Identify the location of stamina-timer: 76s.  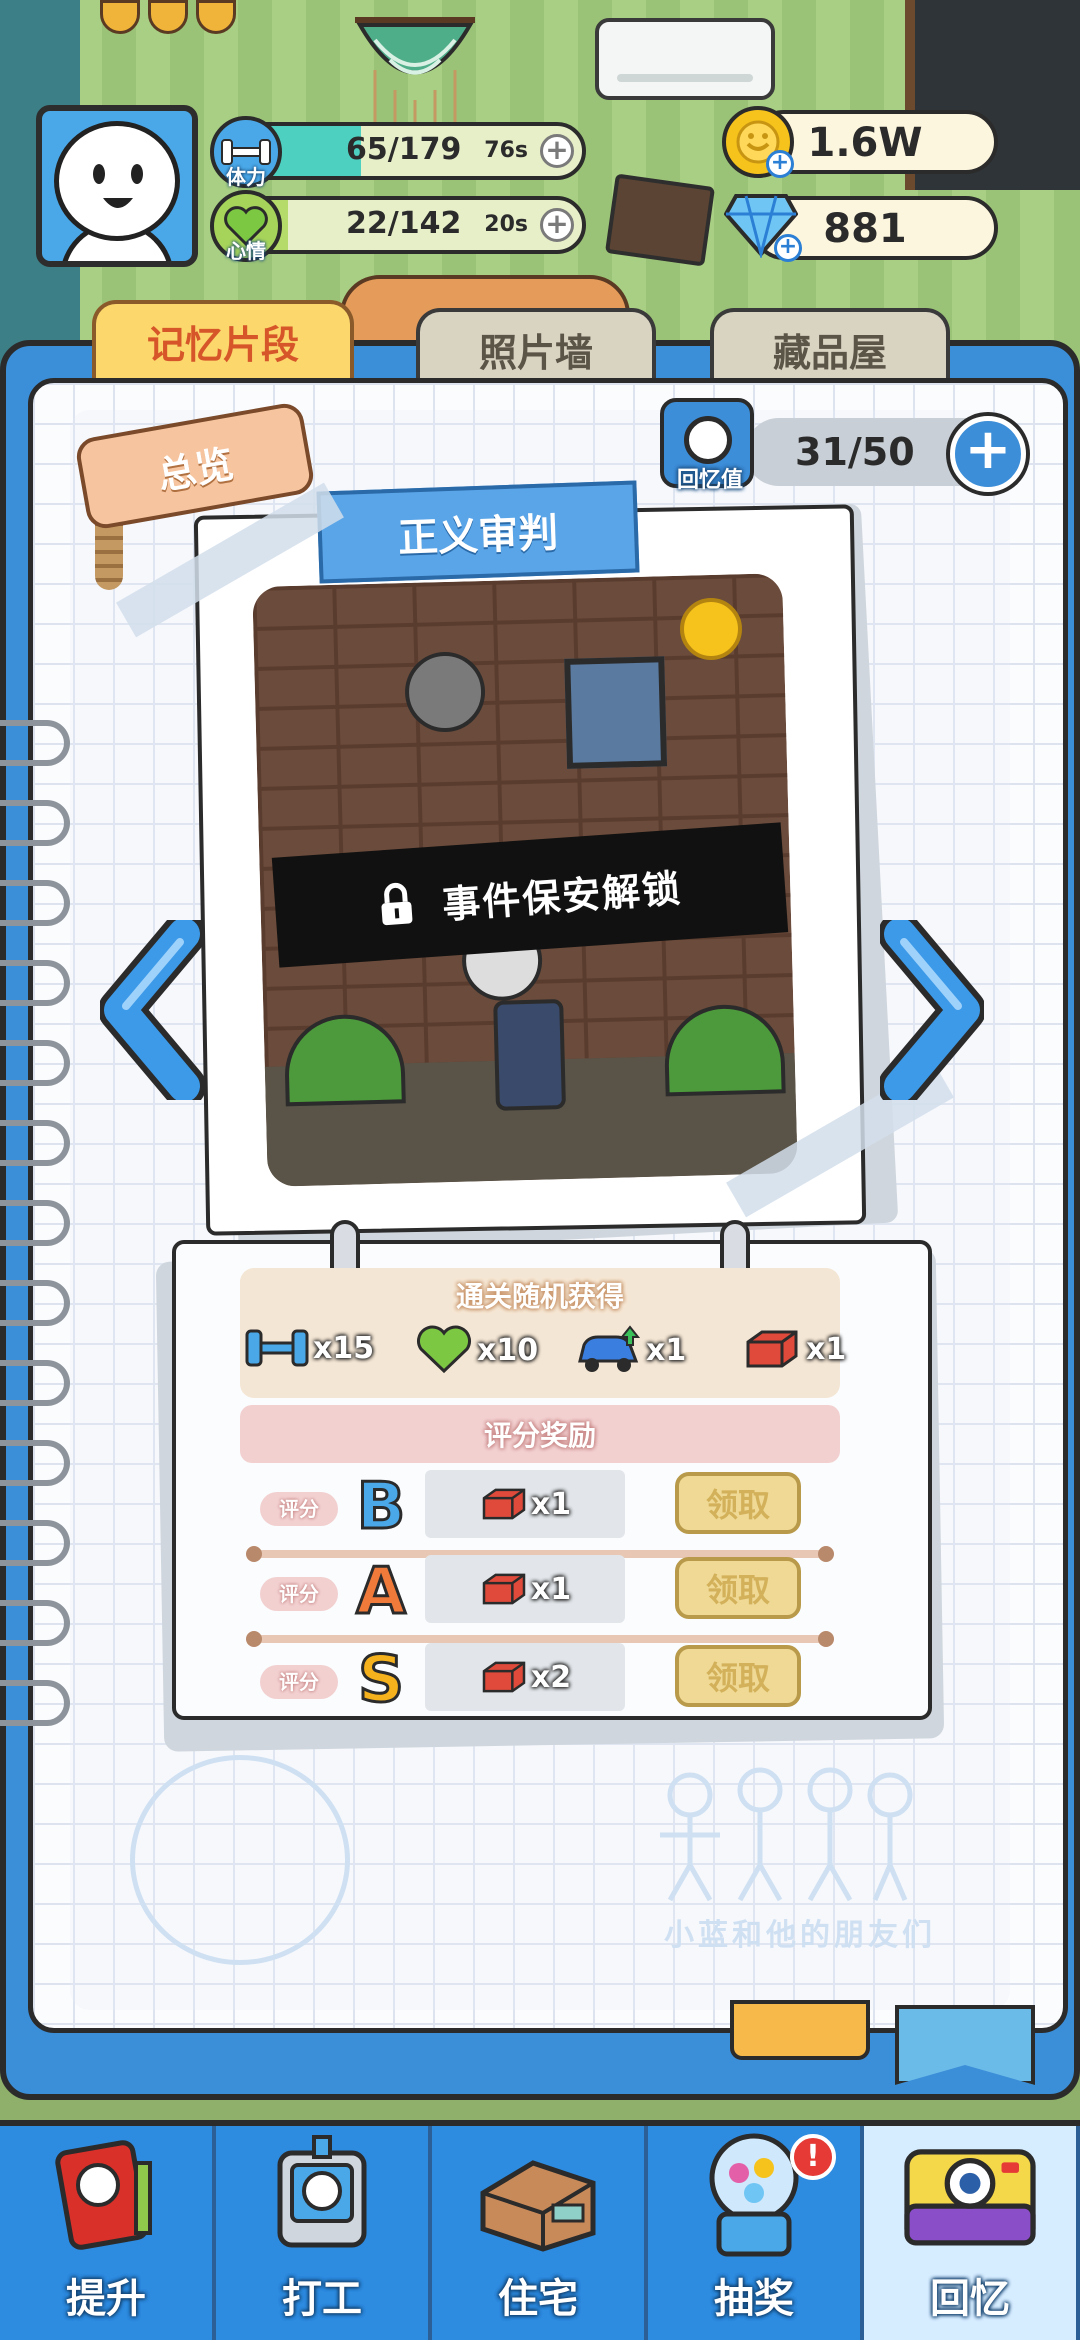
(506, 150).